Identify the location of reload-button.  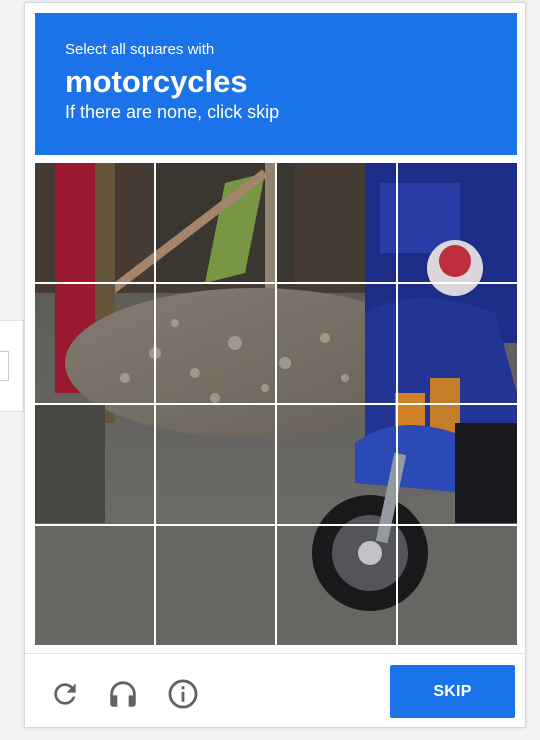
(65, 694).